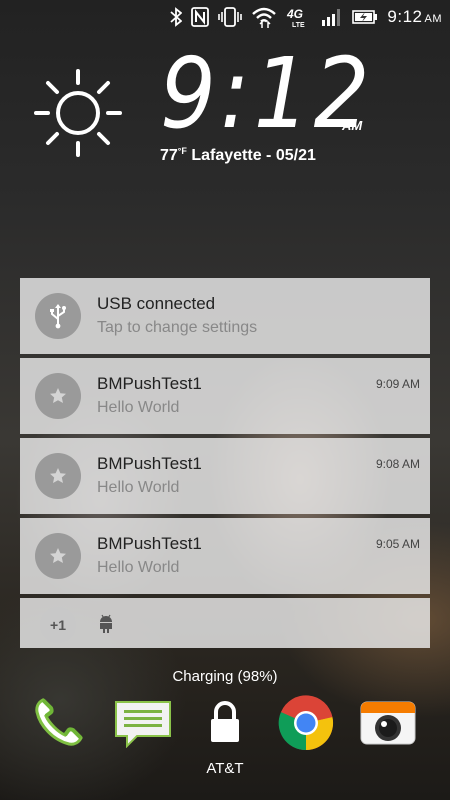 The width and height of the screenshot is (450, 800). I want to click on status-bar: 4G LTE 9:12 AM, so click(225, 17).